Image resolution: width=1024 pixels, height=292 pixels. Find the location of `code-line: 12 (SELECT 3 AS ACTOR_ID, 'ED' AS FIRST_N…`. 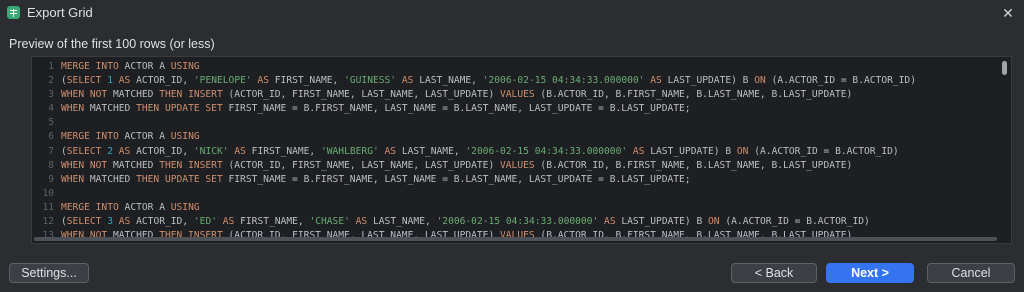

code-line: 12 (SELECT 3 AS ACTOR_ID, 'ED' AS FIRST_N… is located at coordinates (514, 222).